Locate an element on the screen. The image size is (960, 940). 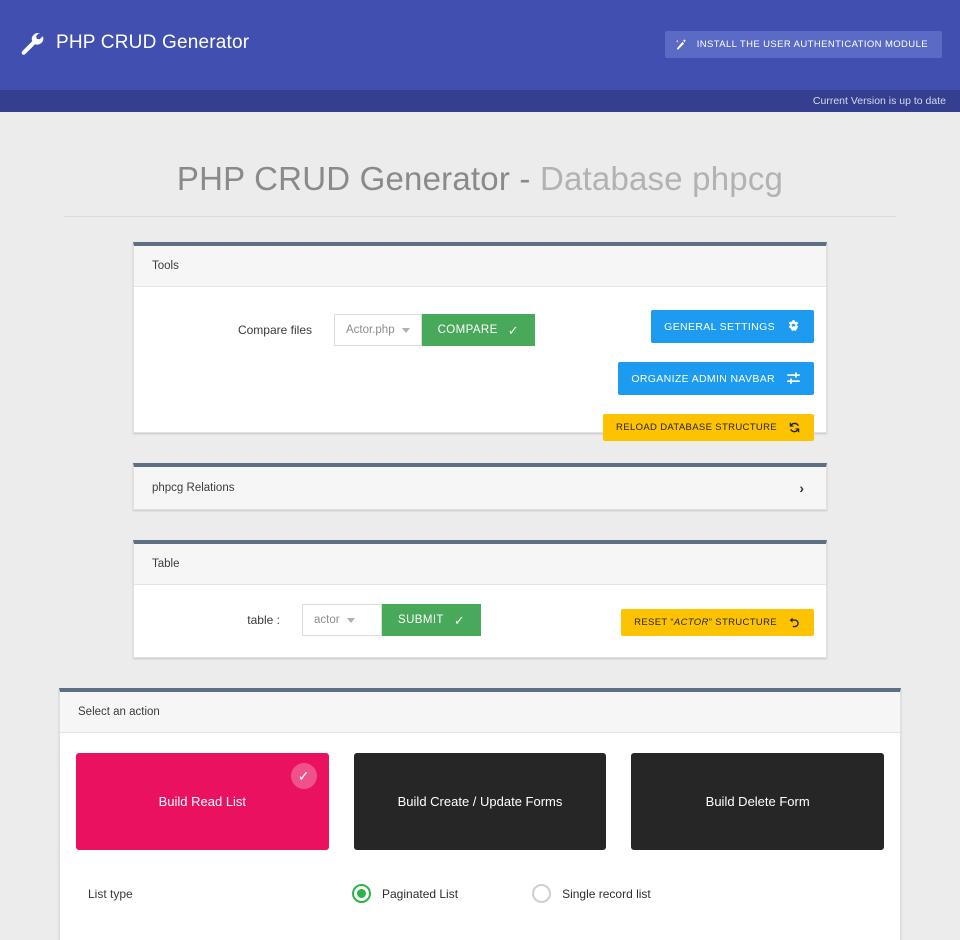
reset-table-name: ACTOR is located at coordinates (691, 622).